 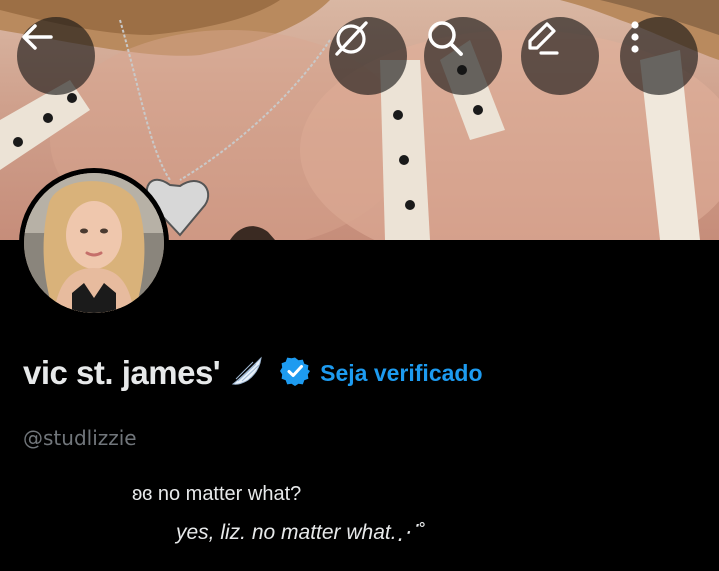 What do you see at coordinates (217, 494) in the screenshot?
I see `bio-line-1: ʚɞ no matter what?` at bounding box center [217, 494].